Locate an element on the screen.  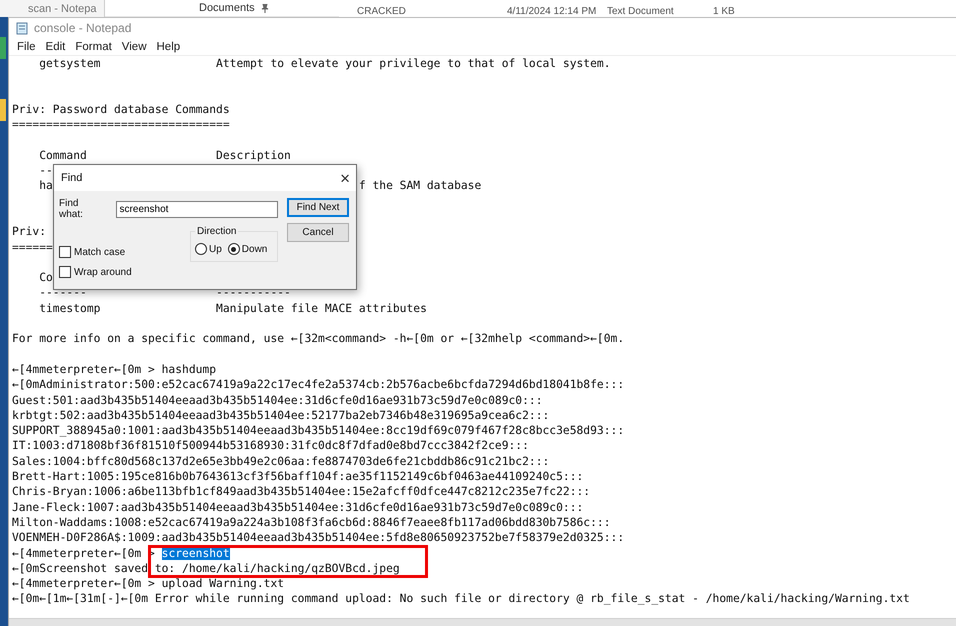
text-line: Jane-Fleck:1007:aad3b435b51404eeaad3b435b51404ee:31d6cfe0d16ae931b73c59d7e0c089c0::: is located at coordinates (298, 507).